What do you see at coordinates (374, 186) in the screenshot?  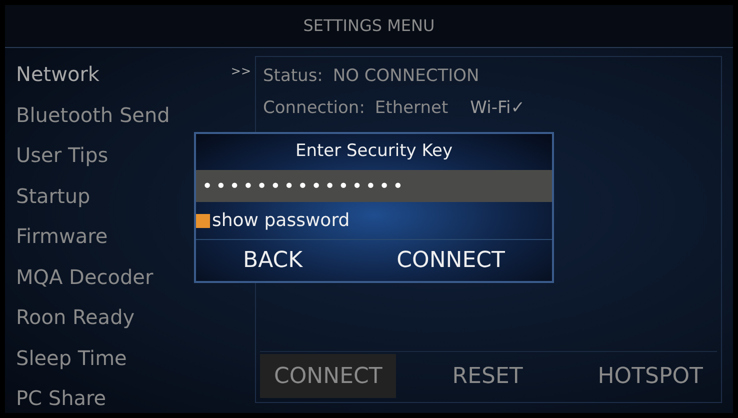 I see `password-field: •••••••••••••••` at bounding box center [374, 186].